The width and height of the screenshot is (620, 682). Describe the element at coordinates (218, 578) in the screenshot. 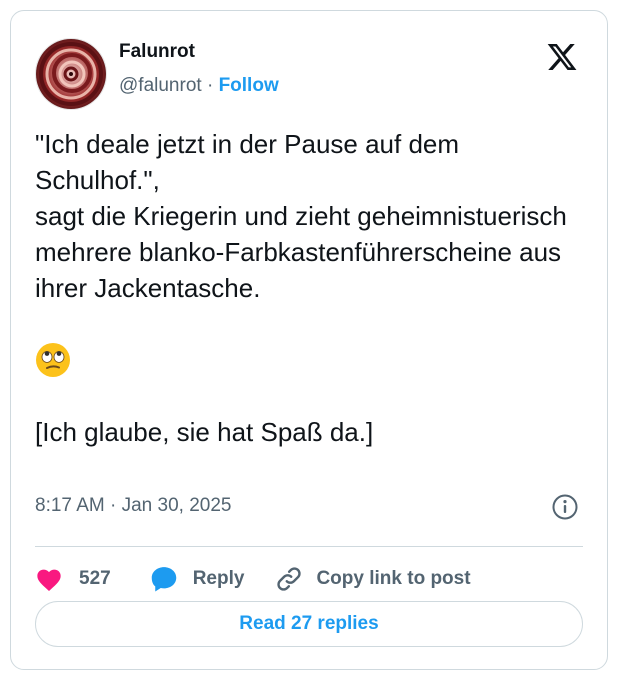

I see `reply-label: Reply` at that location.